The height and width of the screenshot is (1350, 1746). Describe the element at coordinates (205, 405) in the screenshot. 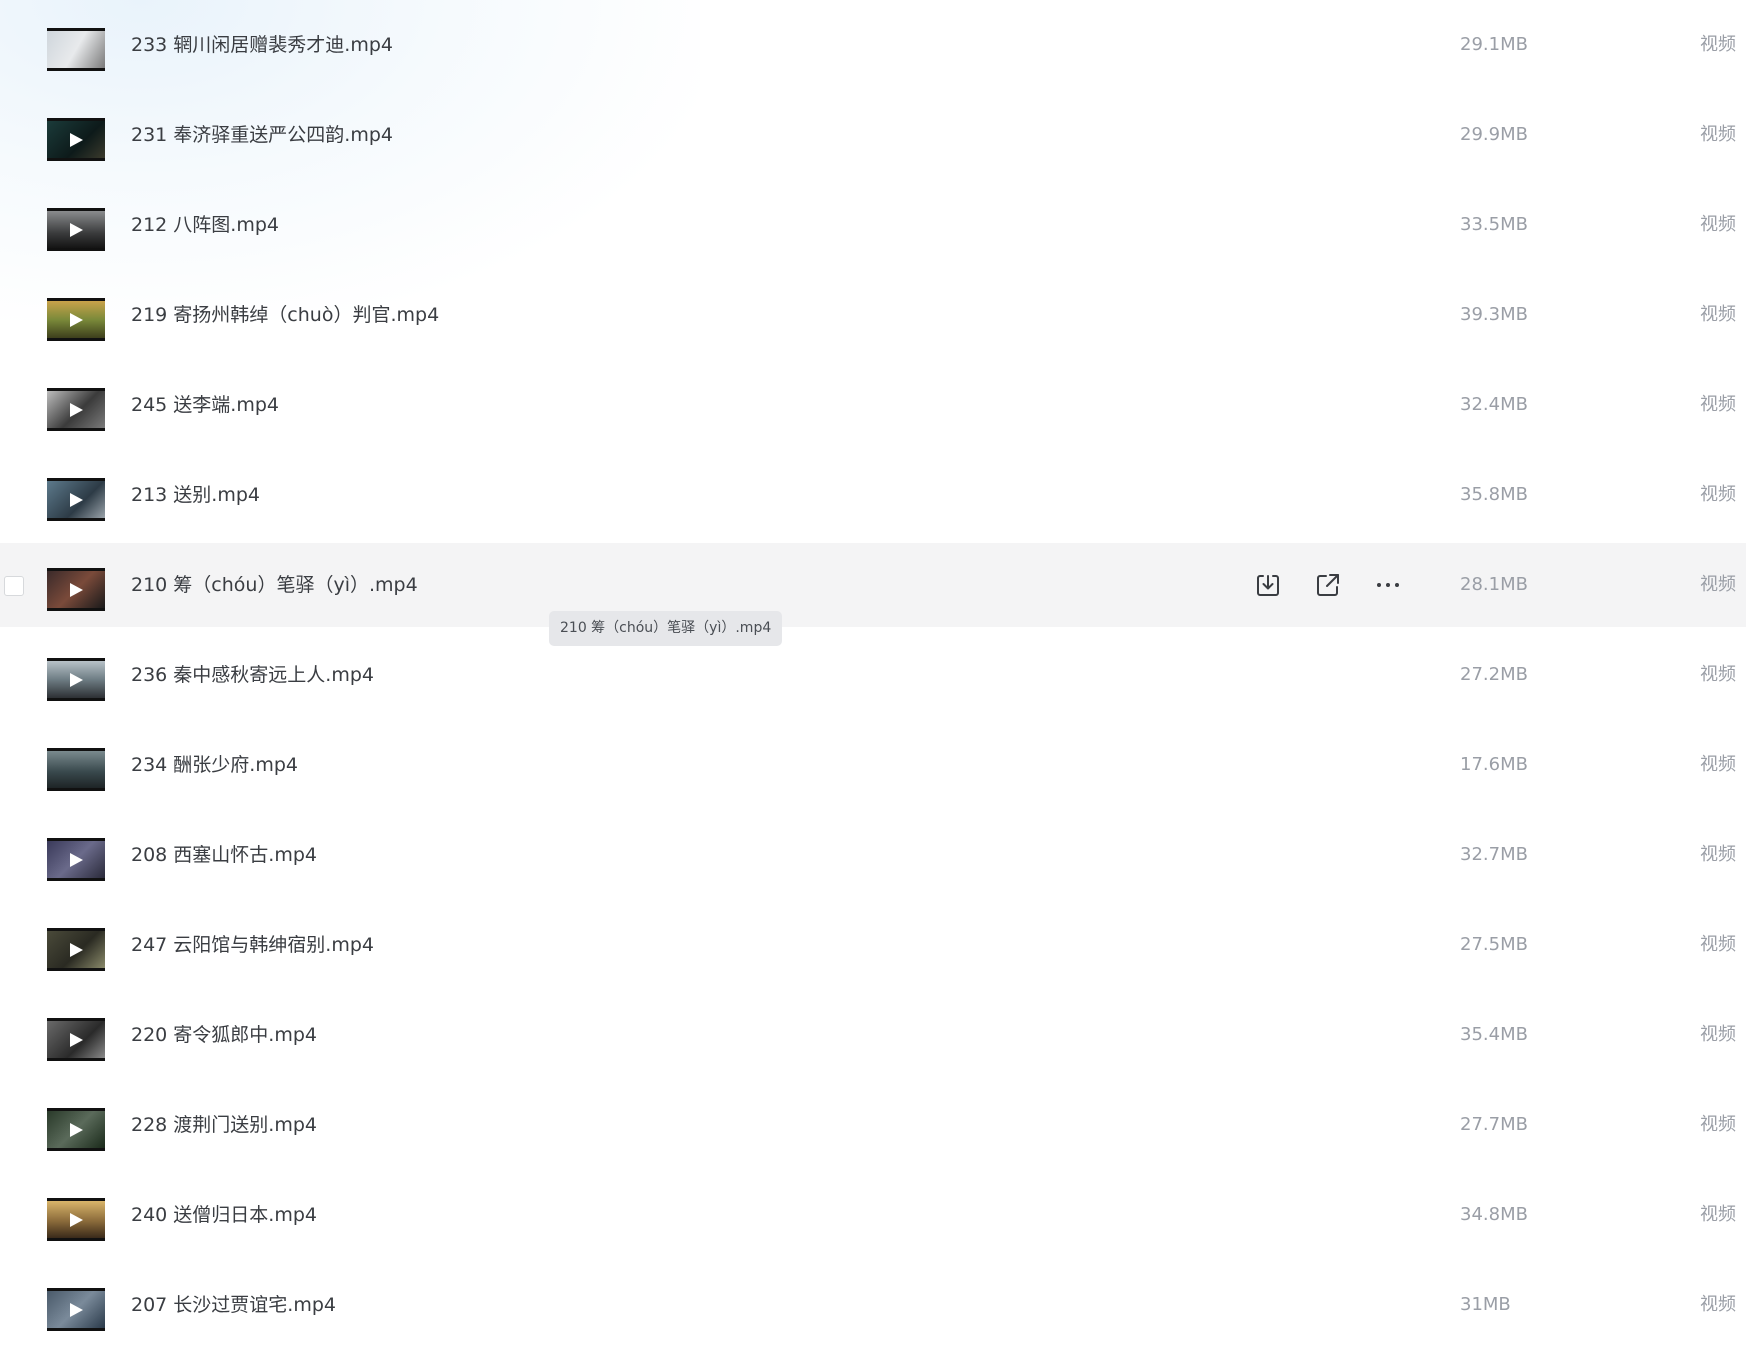

I see `file-name: 245 送李端.mp4` at that location.